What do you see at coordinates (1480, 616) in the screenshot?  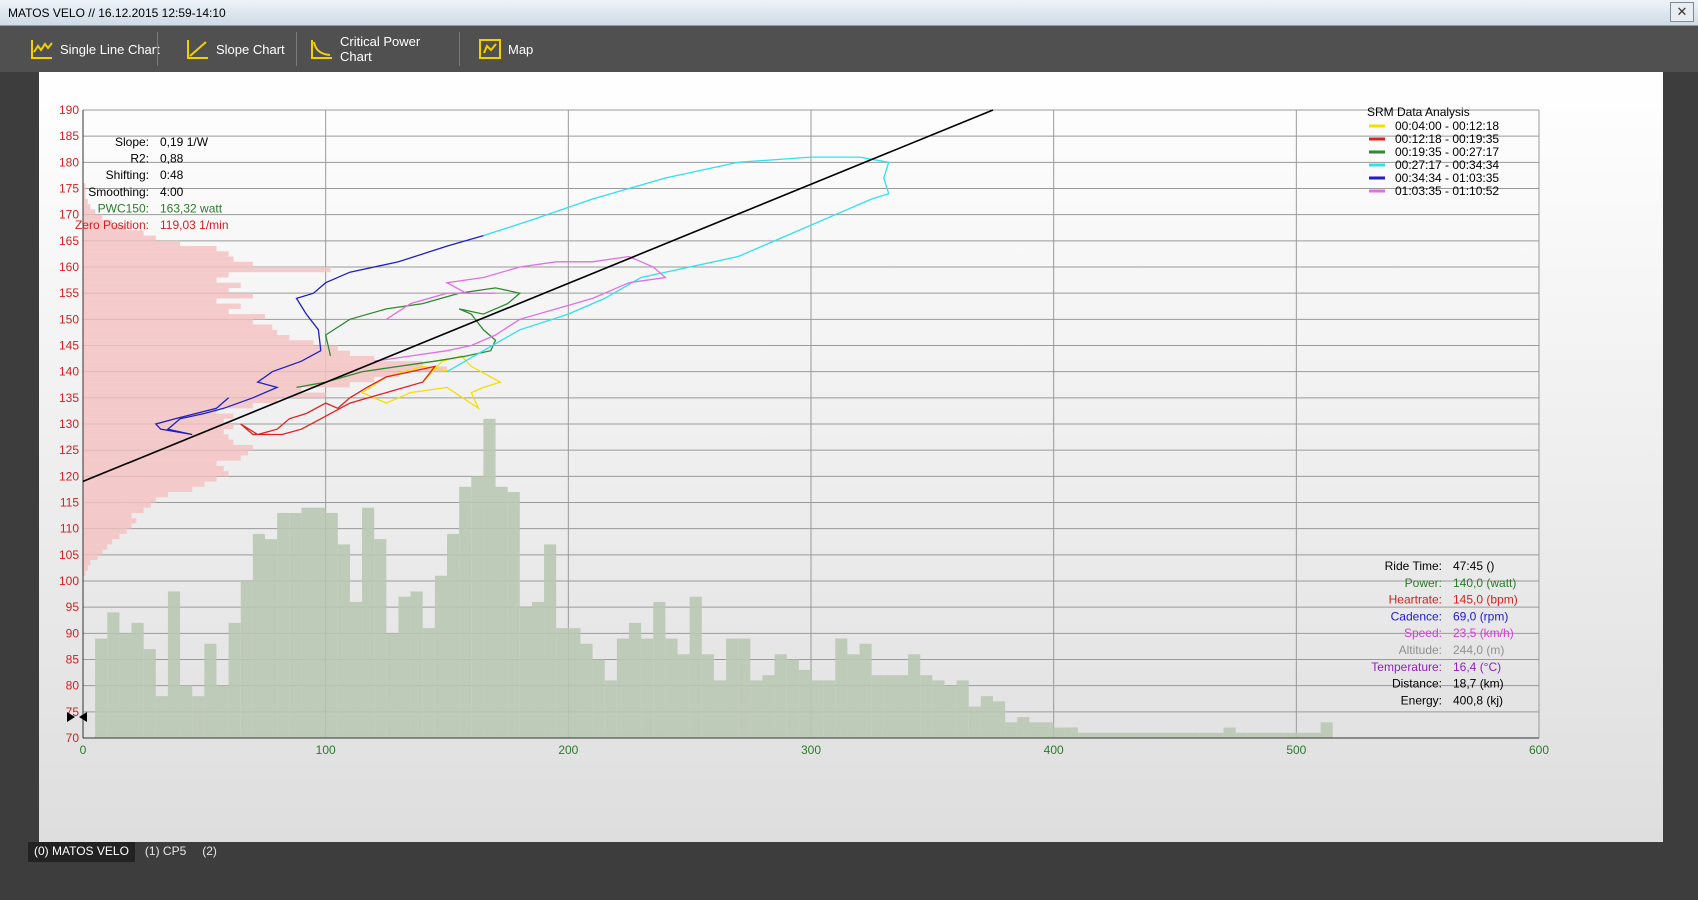 I see `summary-value: 69,0 (rpm)` at bounding box center [1480, 616].